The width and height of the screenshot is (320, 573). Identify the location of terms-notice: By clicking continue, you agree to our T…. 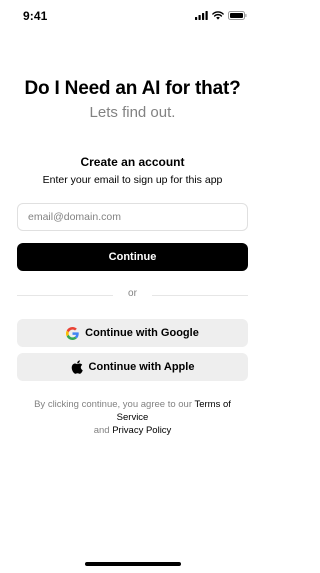
(132, 417).